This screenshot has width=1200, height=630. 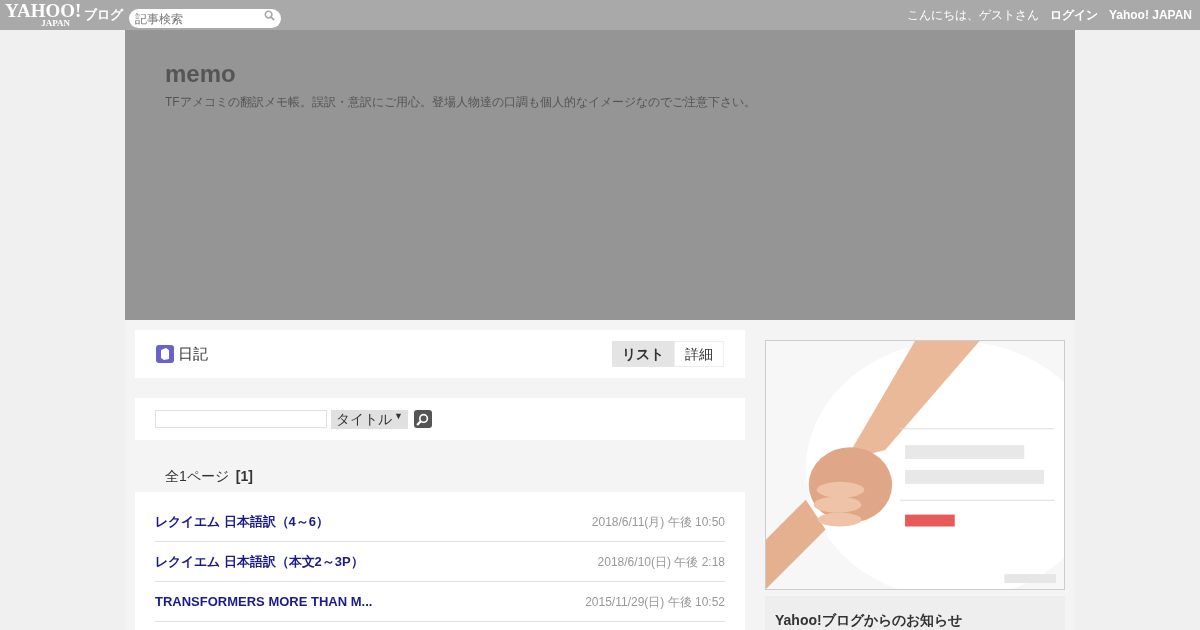 What do you see at coordinates (55, 23) in the screenshot?
I see `logo-sub: JAPAN` at bounding box center [55, 23].